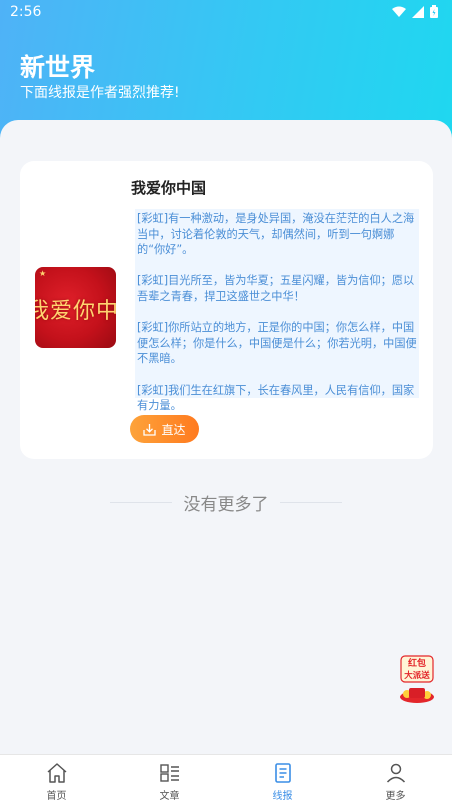 This screenshot has height=804, width=452. I want to click on home-icon, so click(56, 773).